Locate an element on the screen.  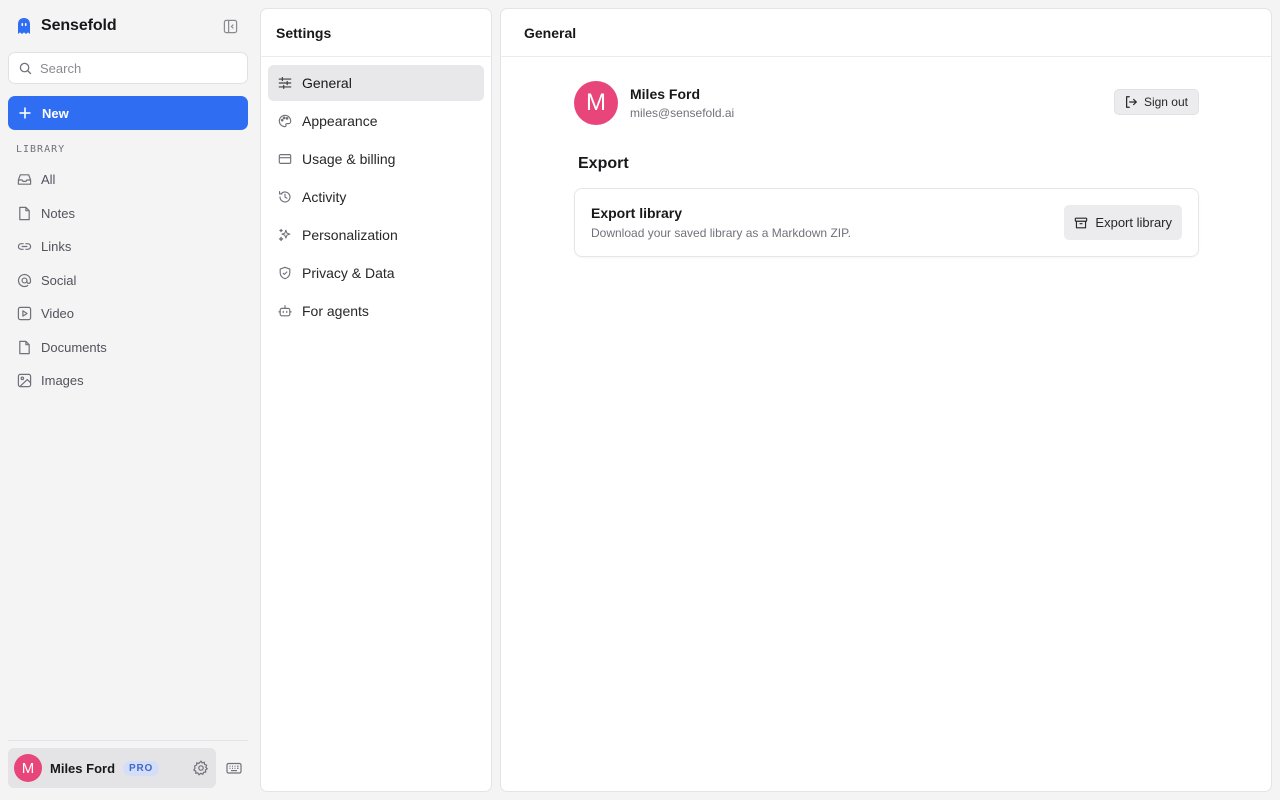
library-item-social: Social is located at coordinates (128, 281).